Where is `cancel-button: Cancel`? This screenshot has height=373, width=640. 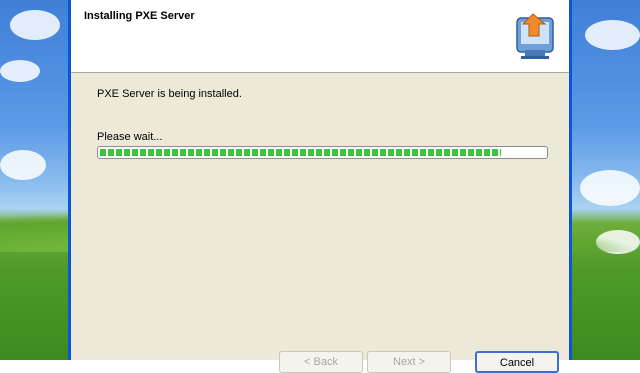
cancel-button: Cancel is located at coordinates (517, 362).